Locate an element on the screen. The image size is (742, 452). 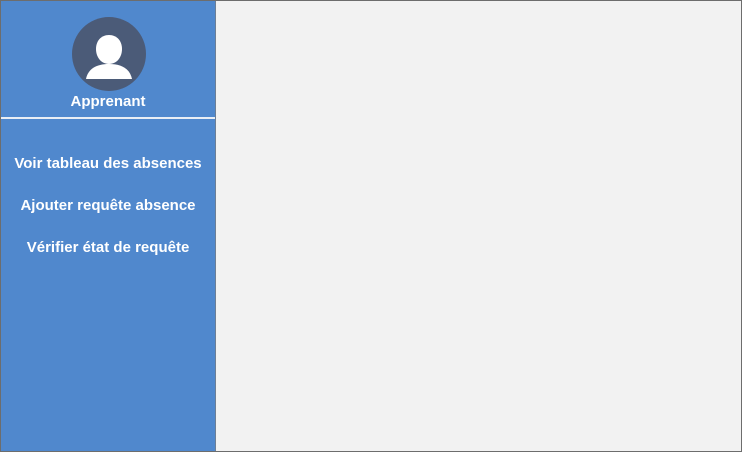
sidebar-item-check-request-status: Vérifier état de requête is located at coordinates (108, 248).